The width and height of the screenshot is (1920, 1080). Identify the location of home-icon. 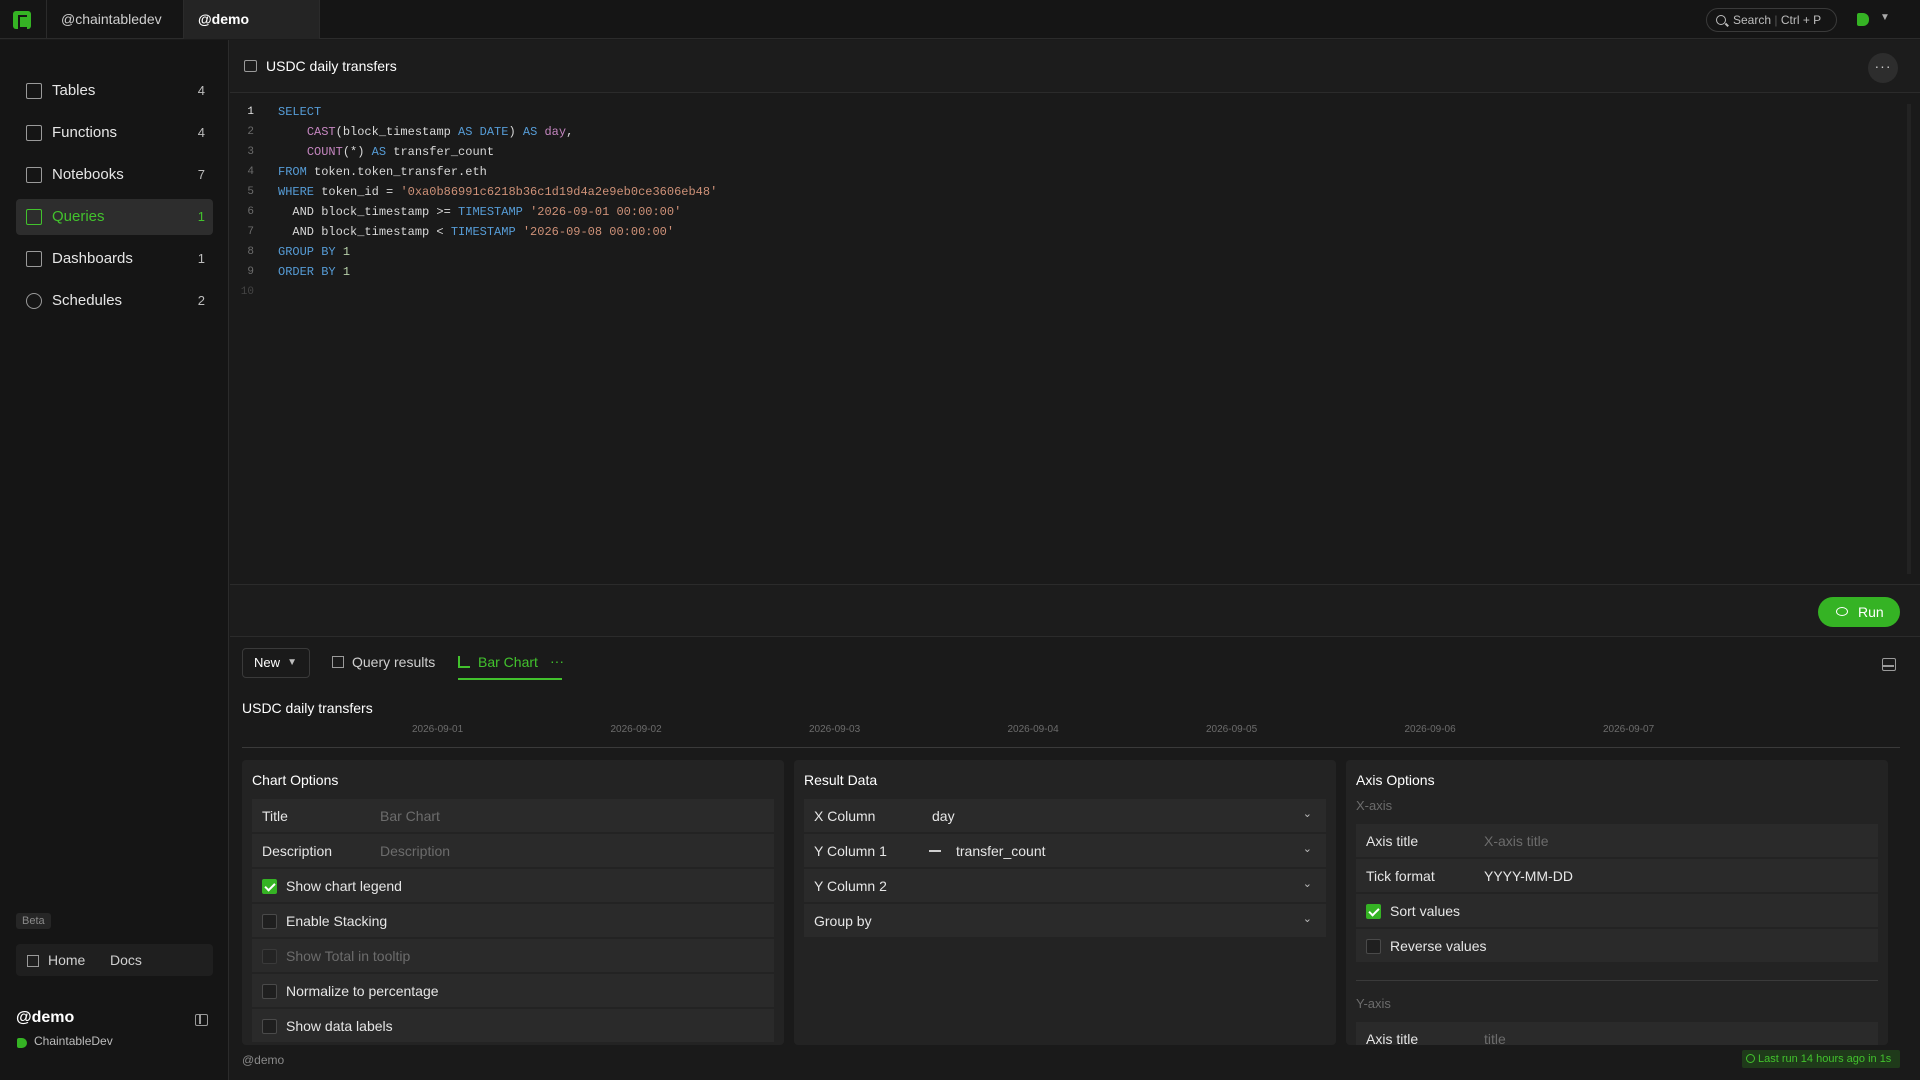
(33, 961).